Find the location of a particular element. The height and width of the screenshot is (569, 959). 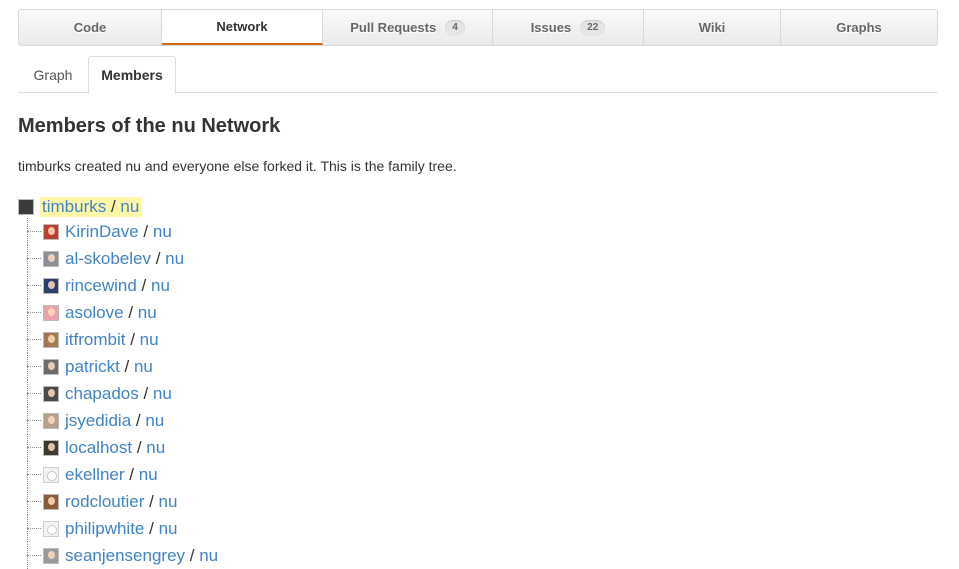

tab-code-label: Code is located at coordinates (90, 27).